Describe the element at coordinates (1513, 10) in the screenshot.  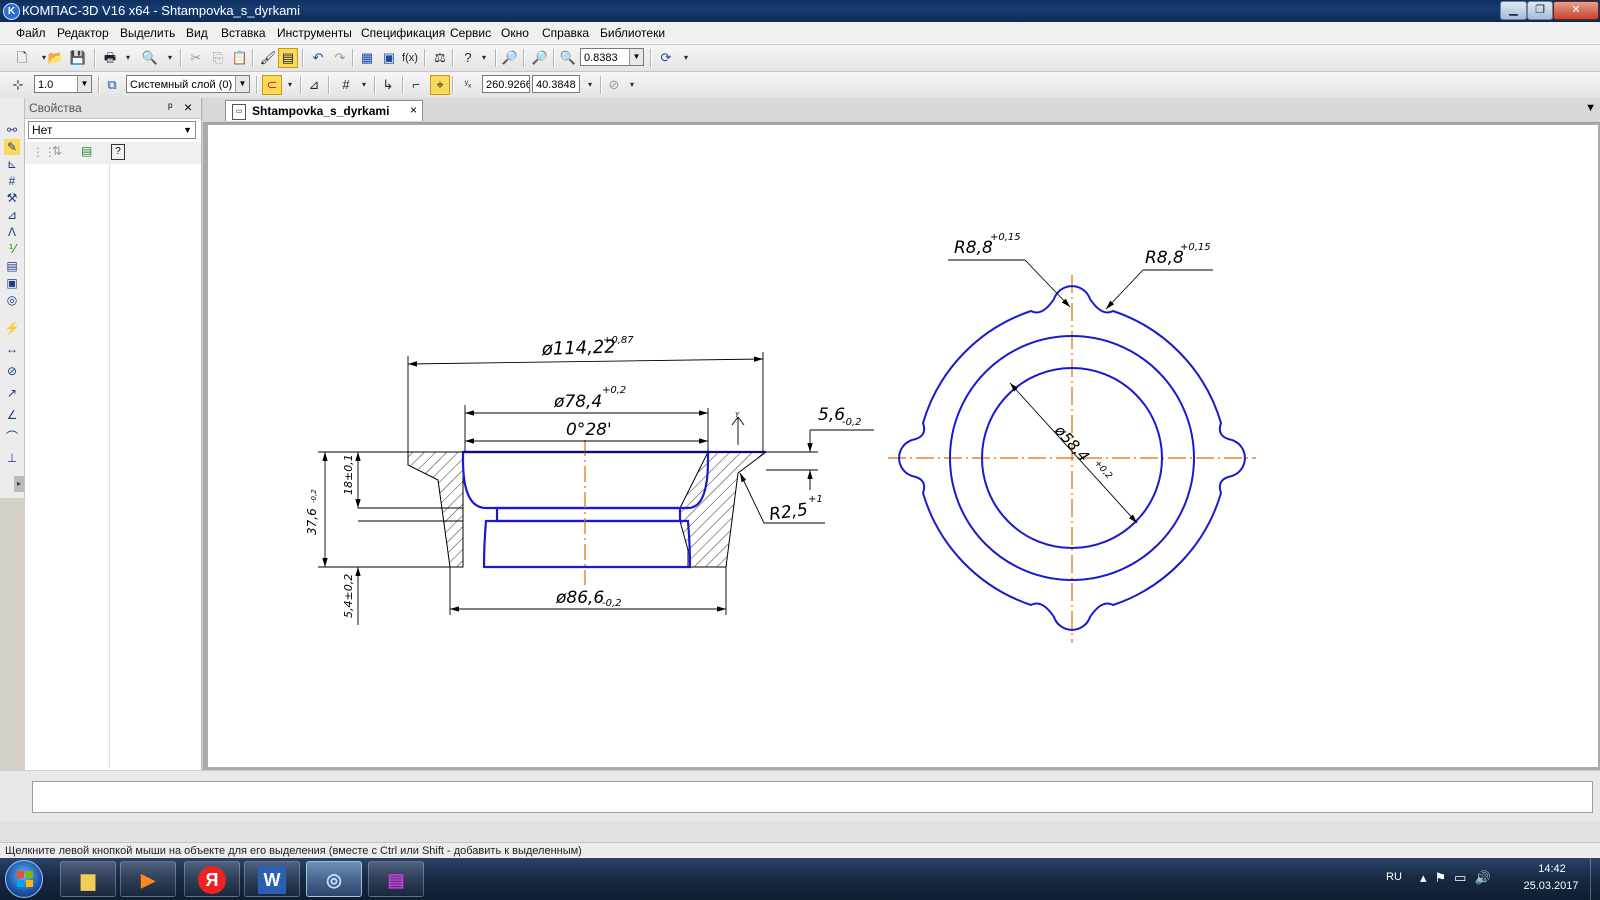
I see `minimize-button: ▁` at that location.